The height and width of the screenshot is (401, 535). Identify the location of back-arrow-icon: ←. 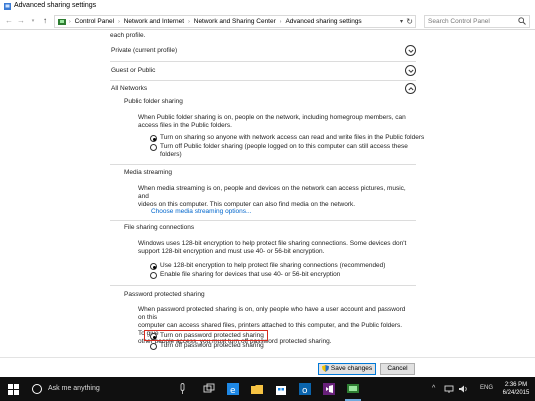
(9, 21).